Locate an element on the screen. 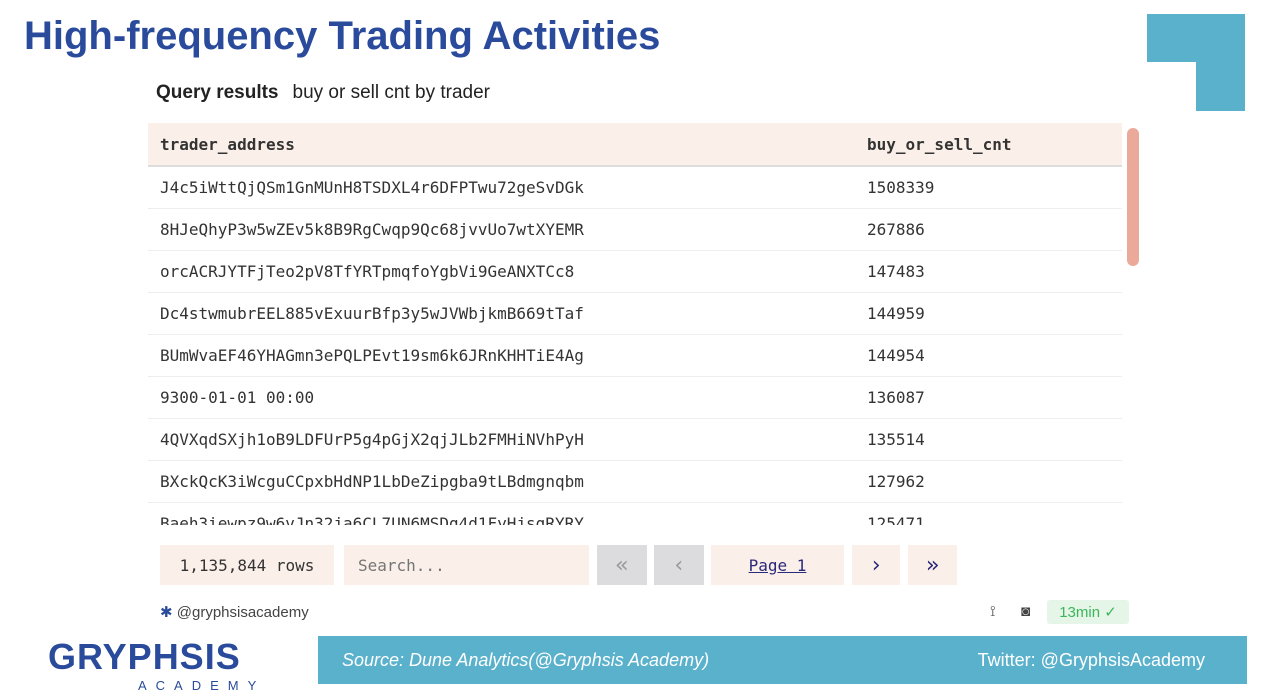 This screenshot has width=1269, height=698. query-header: Query results buy or sell cnt by trader is located at coordinates (323, 93).